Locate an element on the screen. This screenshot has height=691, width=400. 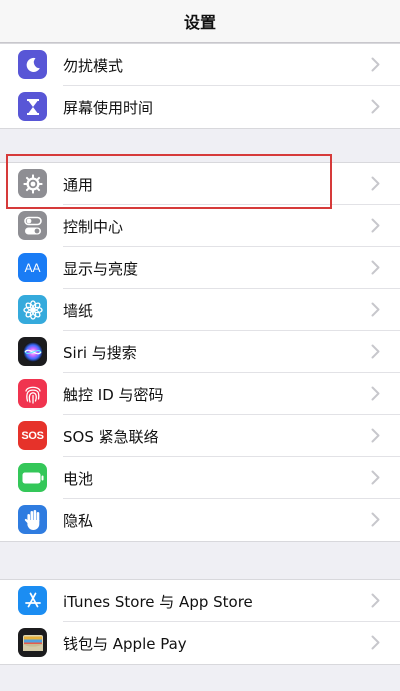
settings-row-label: 隐私 is located at coordinates (78, 520).